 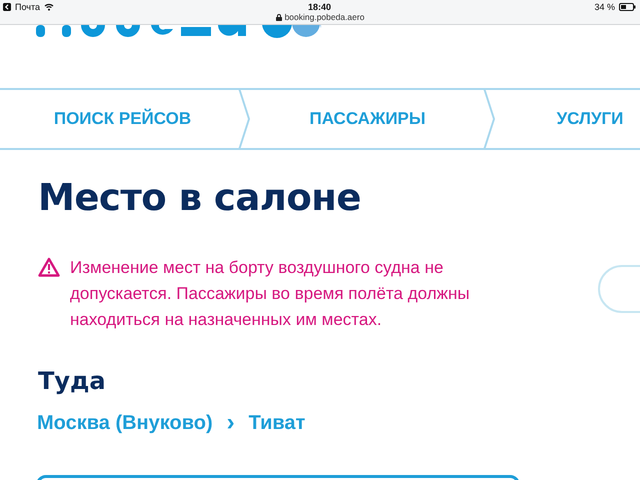 I want to click on direction-title: Туда, so click(x=72, y=381).